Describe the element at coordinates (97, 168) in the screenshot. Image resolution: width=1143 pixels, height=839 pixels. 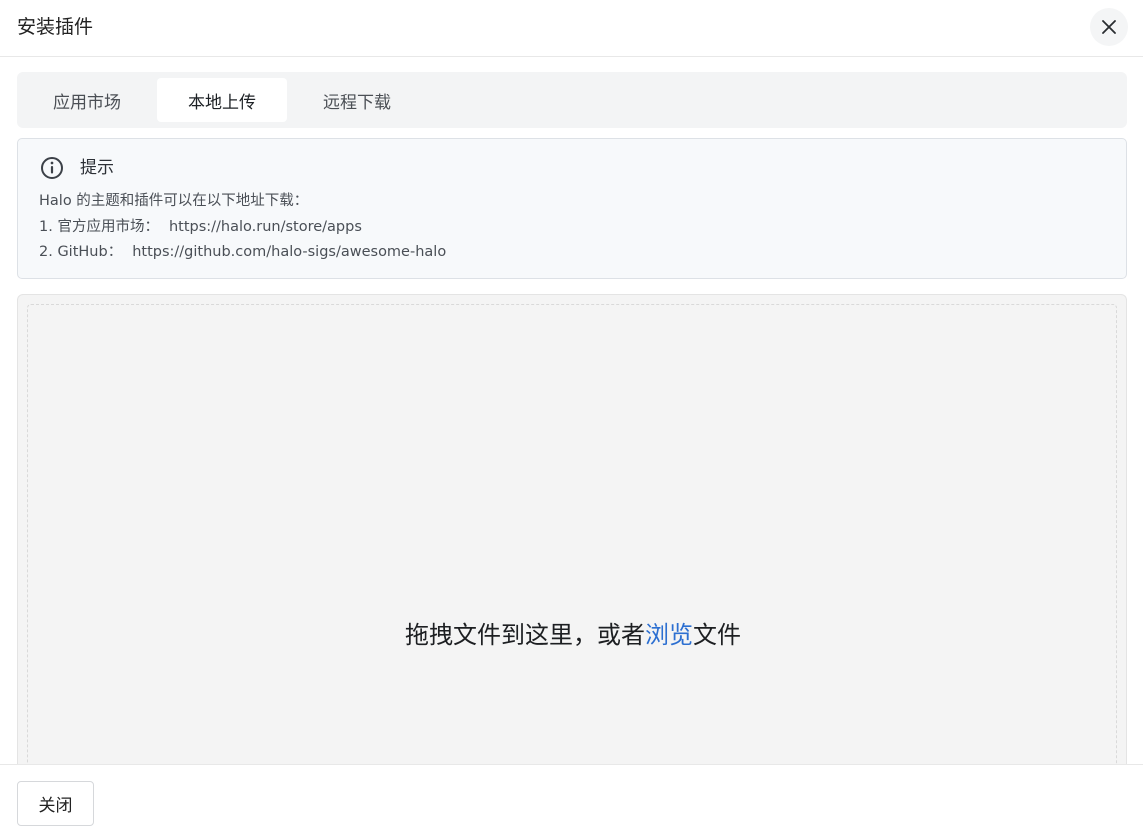
I see `alert-title: 提示` at that location.